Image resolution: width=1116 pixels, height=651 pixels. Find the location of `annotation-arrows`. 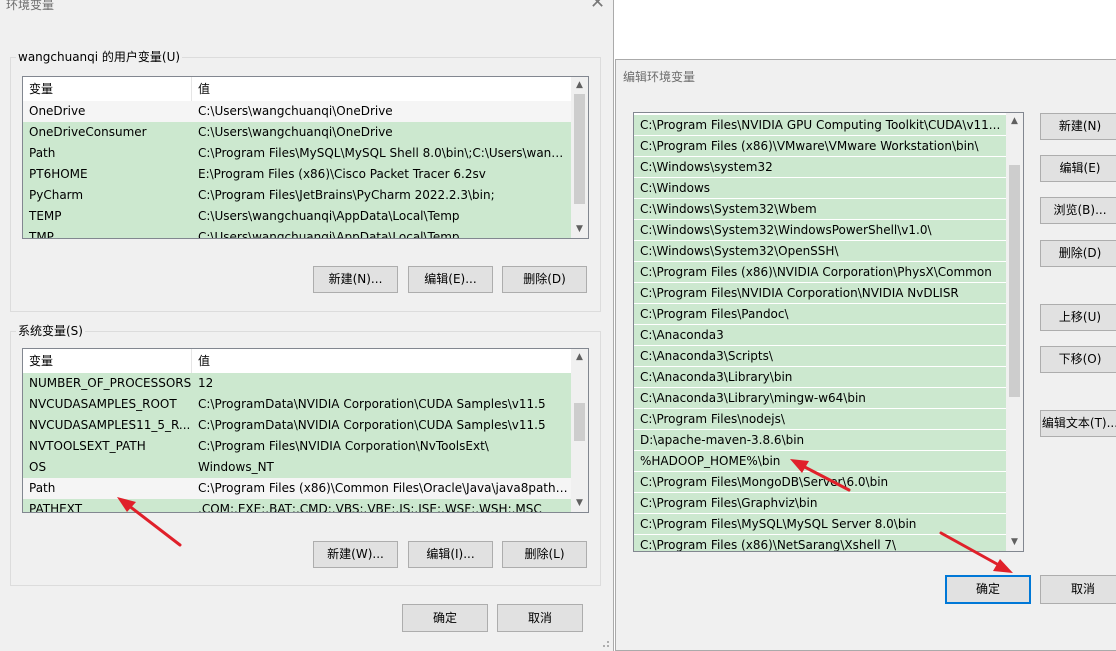

annotation-arrows is located at coordinates (565, 516).